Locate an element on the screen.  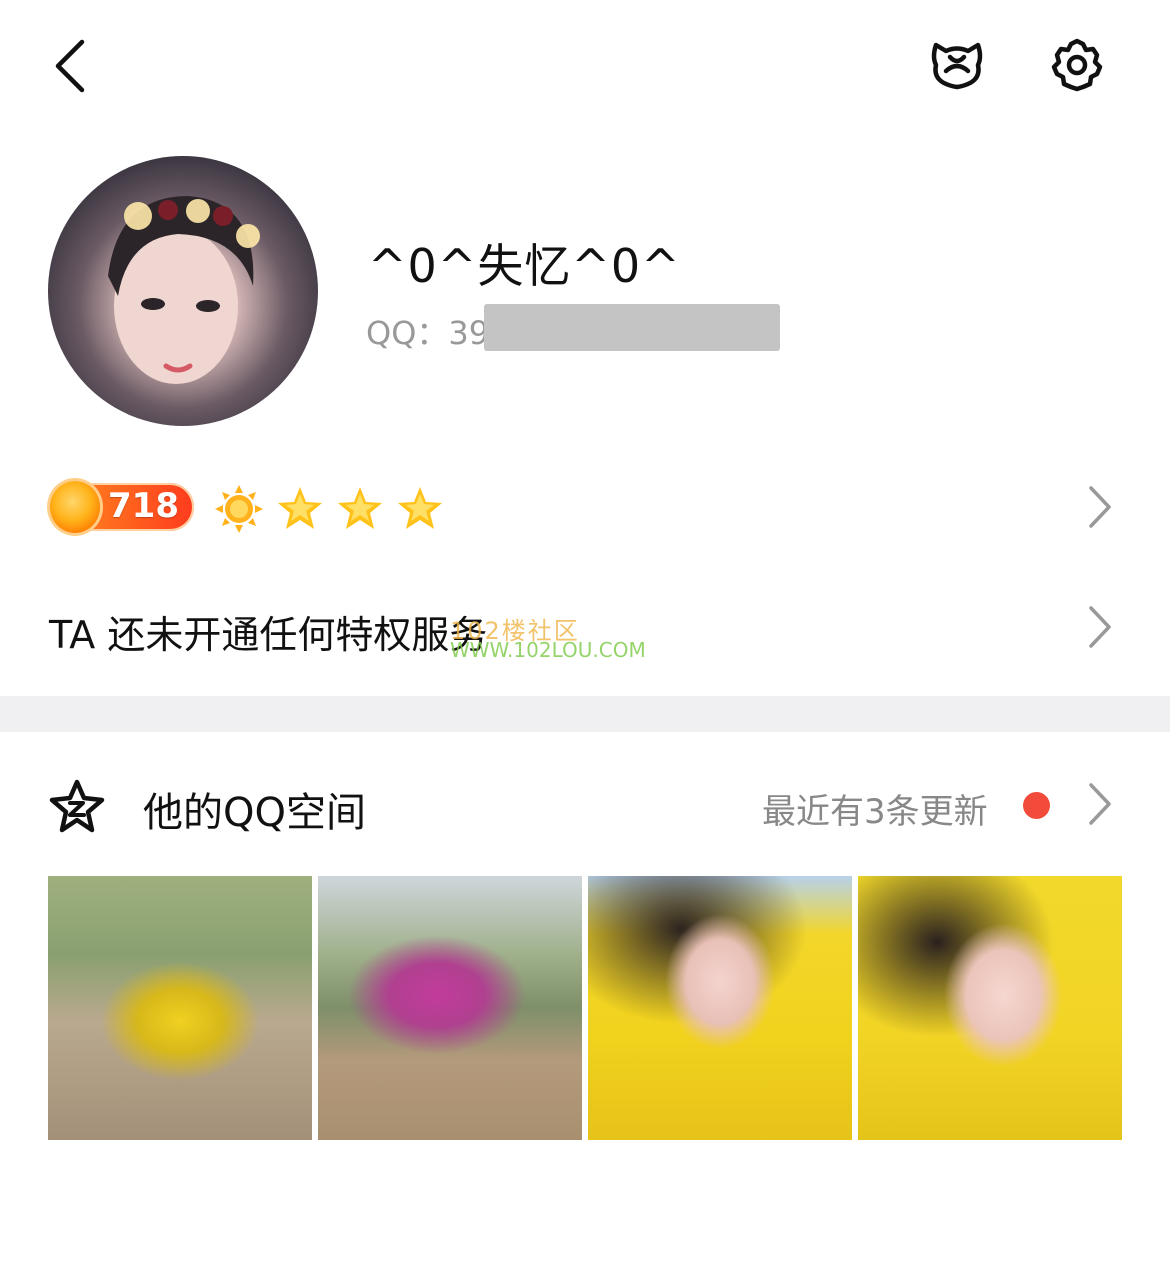
qq-redaction-mask is located at coordinates (632, 327).